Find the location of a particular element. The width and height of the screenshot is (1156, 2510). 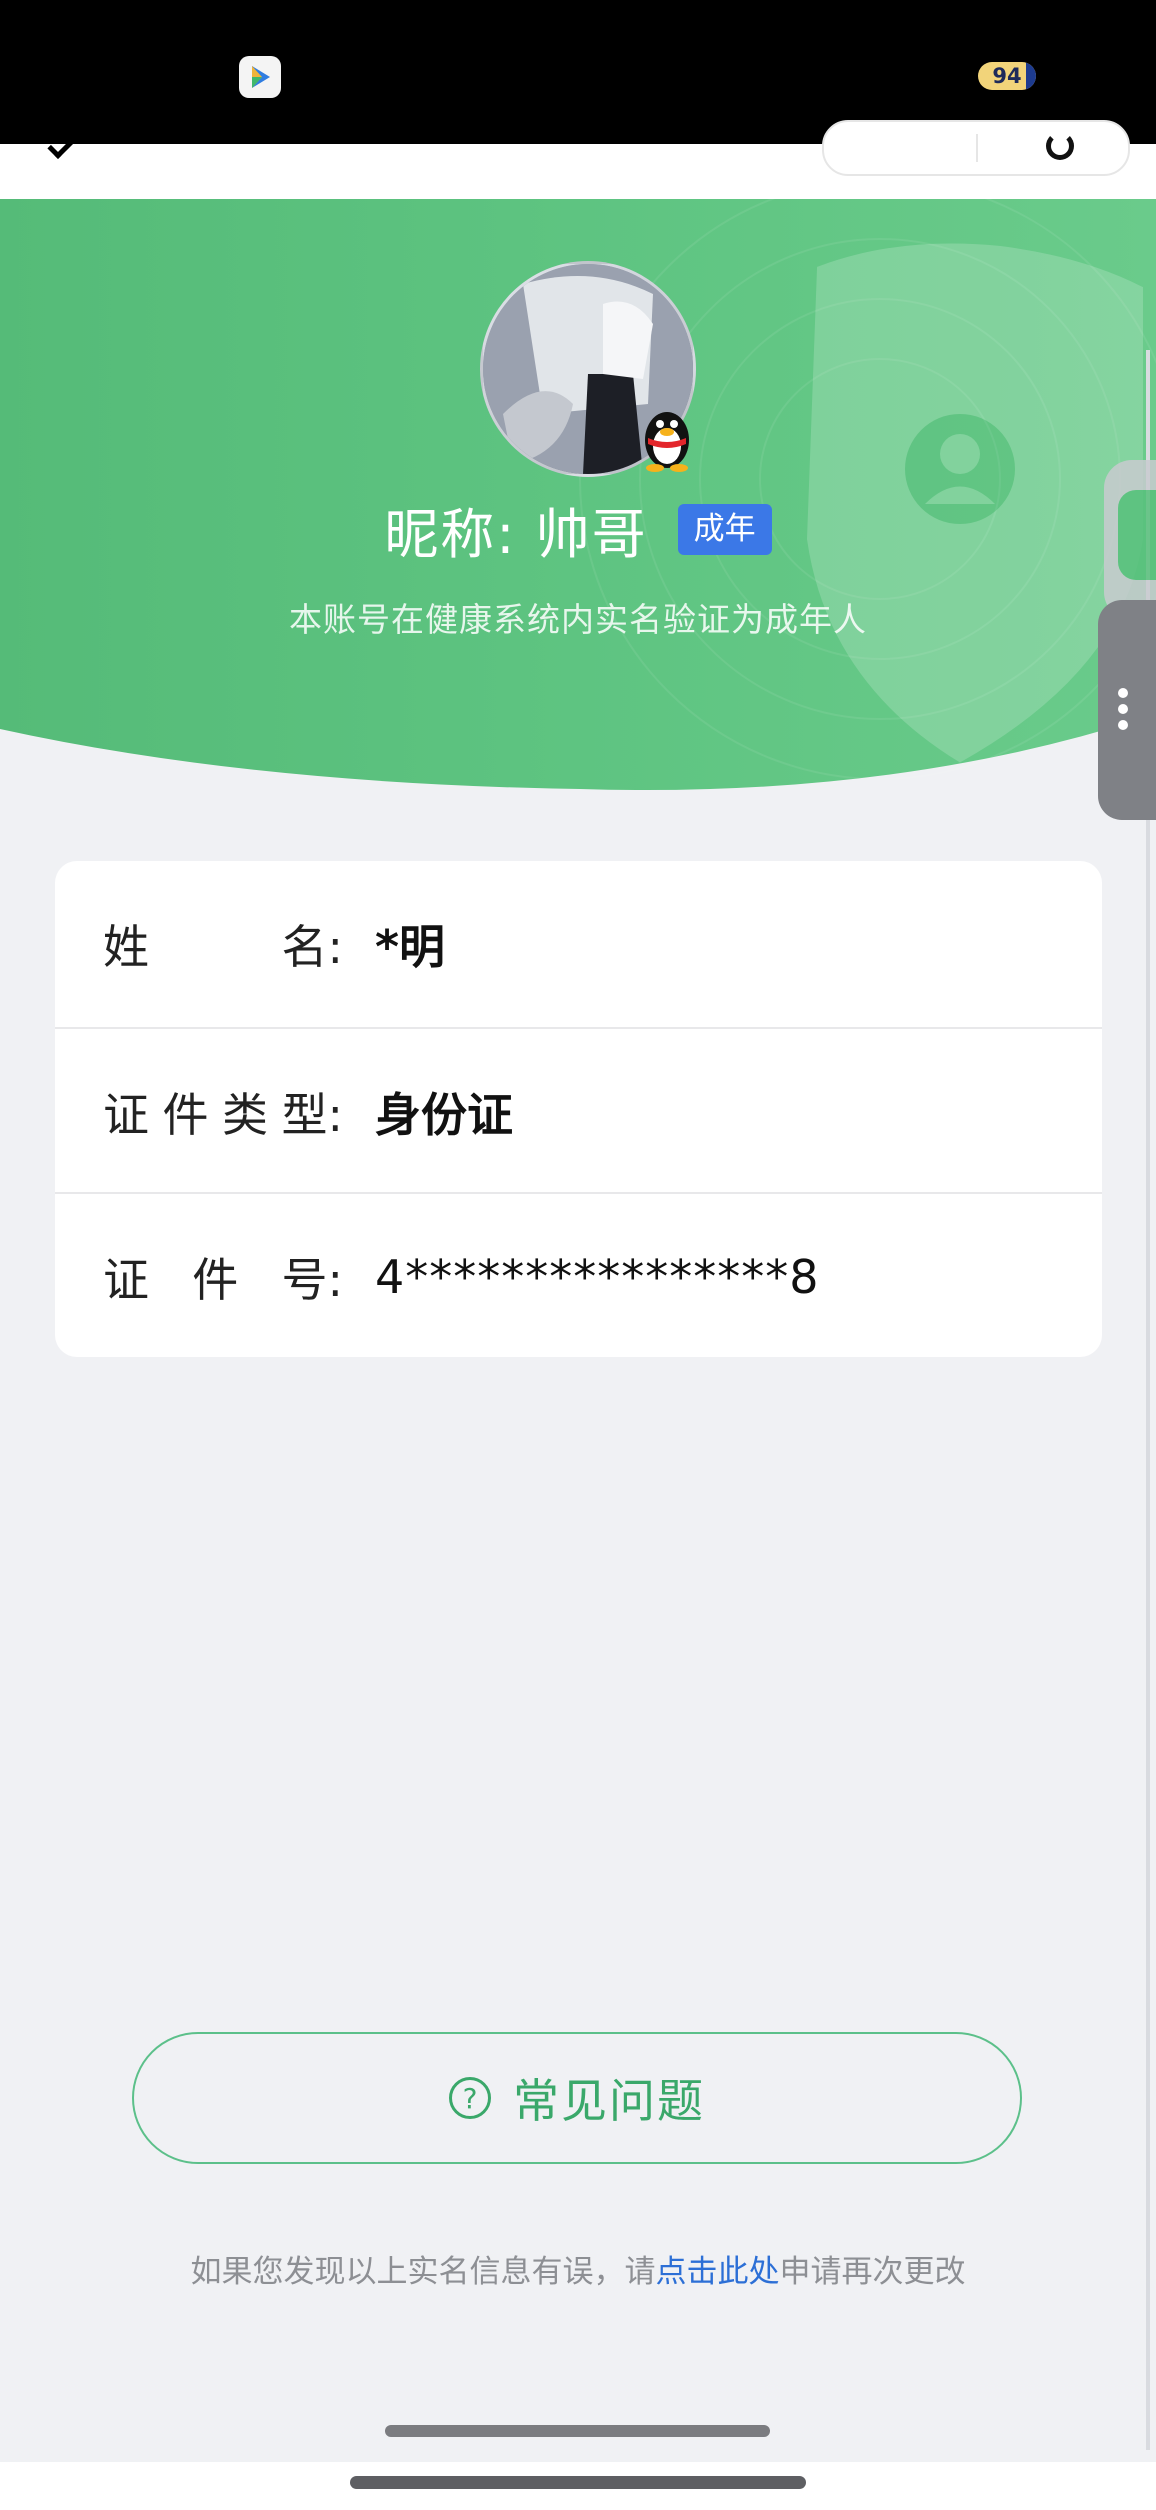

floating-menu-button is located at coordinates (1127, 710).